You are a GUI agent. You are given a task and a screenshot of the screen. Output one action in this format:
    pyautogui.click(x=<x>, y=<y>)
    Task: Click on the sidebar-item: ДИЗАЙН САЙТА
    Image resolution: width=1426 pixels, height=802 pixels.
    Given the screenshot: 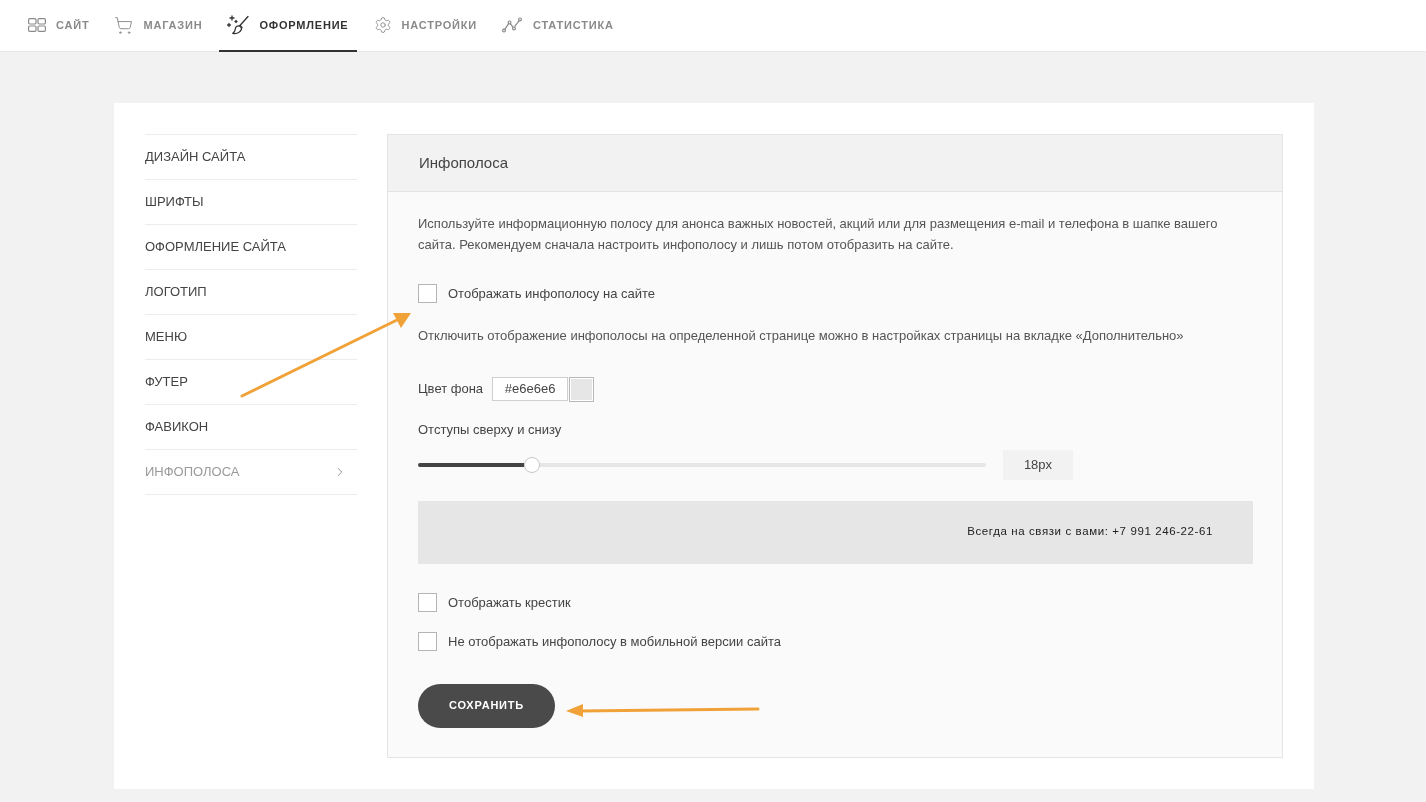 What is the action you would take?
    pyautogui.click(x=251, y=156)
    